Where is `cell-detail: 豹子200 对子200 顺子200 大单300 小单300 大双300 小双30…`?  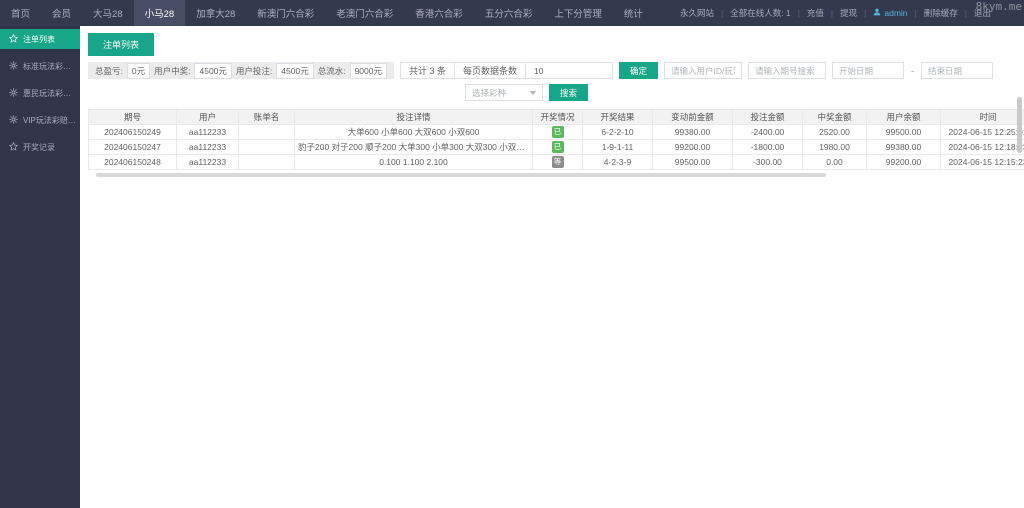
cell-detail: 豹子200 对子200 顺子200 大单300 小单300 大双300 小双30… is located at coordinates (413, 147).